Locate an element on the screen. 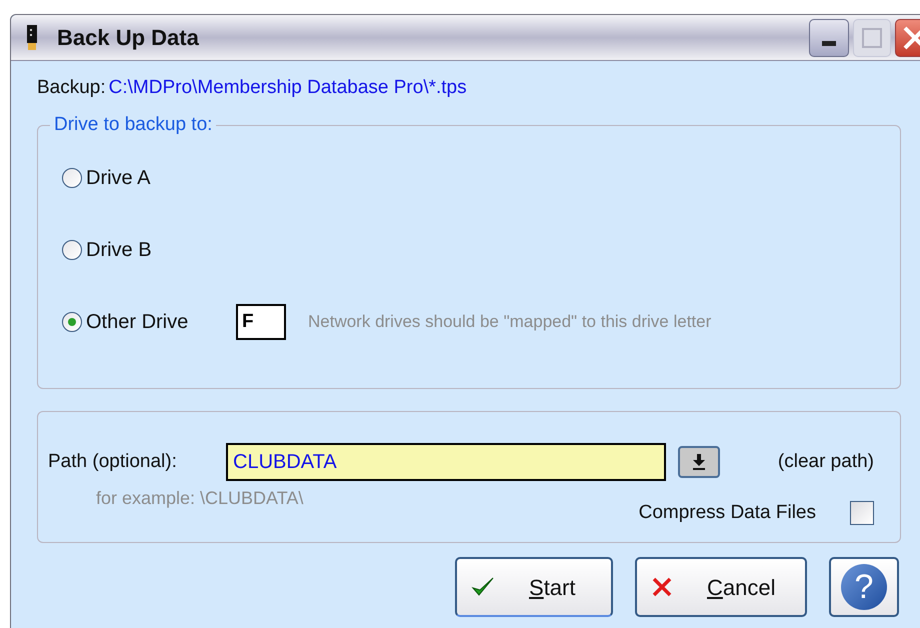 The height and width of the screenshot is (628, 920). group-legend: Drive to backup to: is located at coordinates (133, 125).